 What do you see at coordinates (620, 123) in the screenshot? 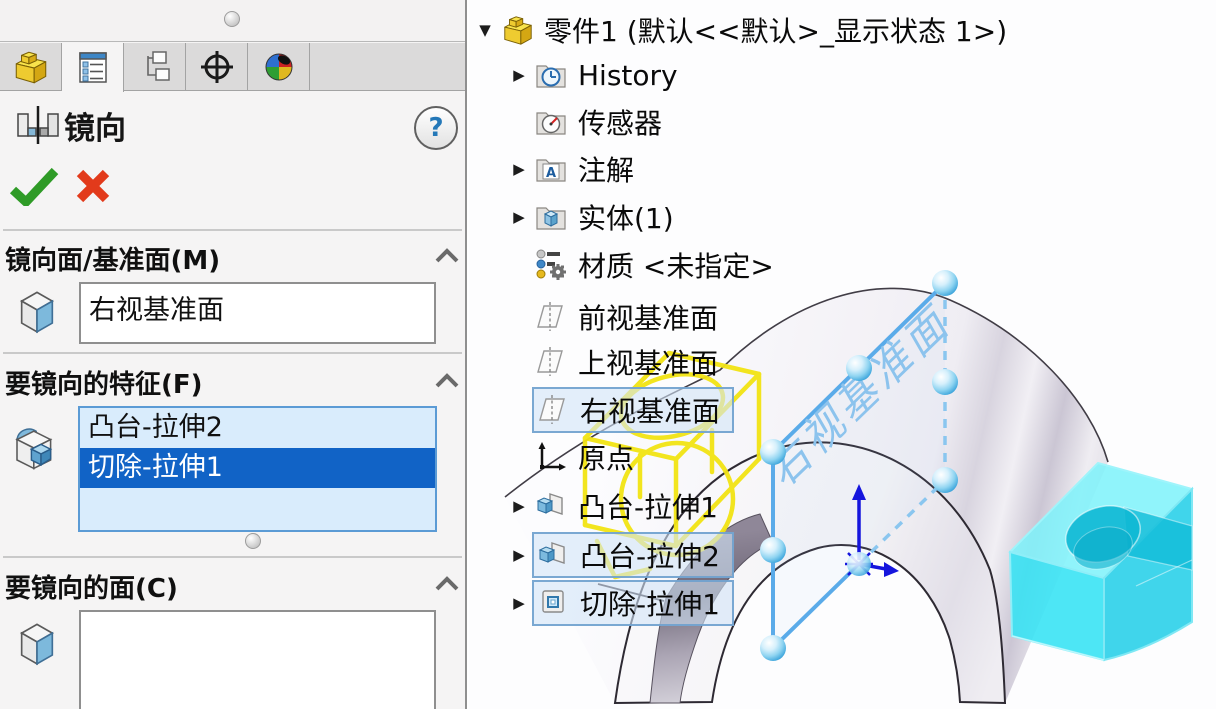
I see `tree-item-label: 传感器` at bounding box center [620, 123].